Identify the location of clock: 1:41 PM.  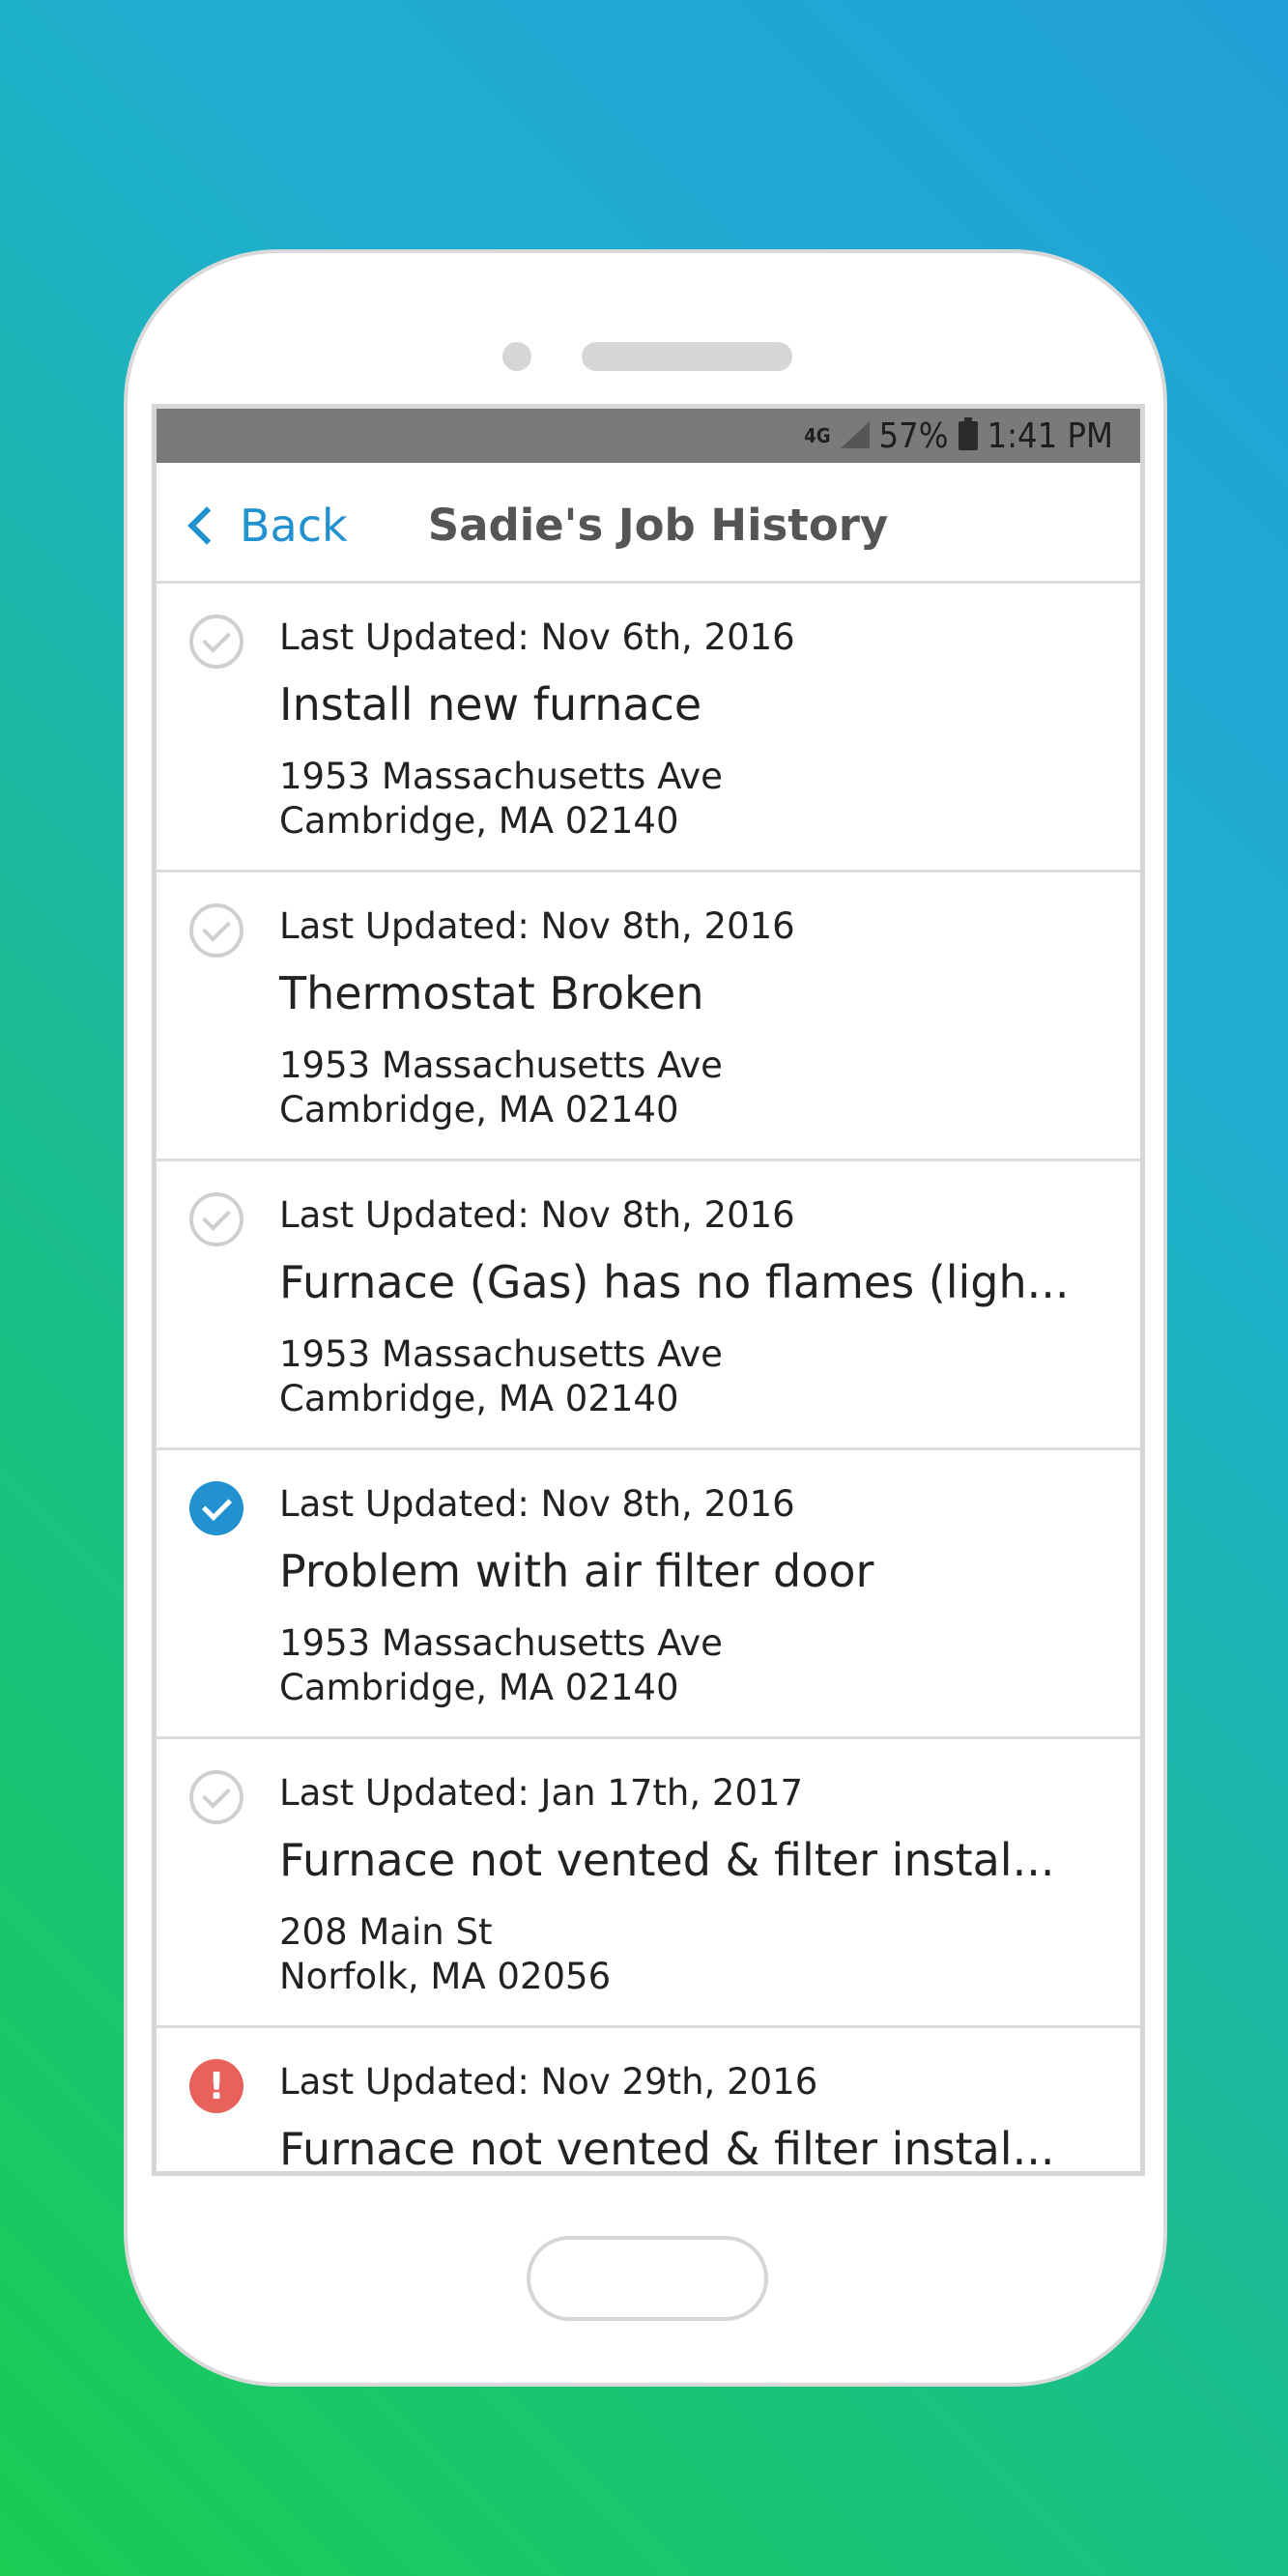
(1050, 436).